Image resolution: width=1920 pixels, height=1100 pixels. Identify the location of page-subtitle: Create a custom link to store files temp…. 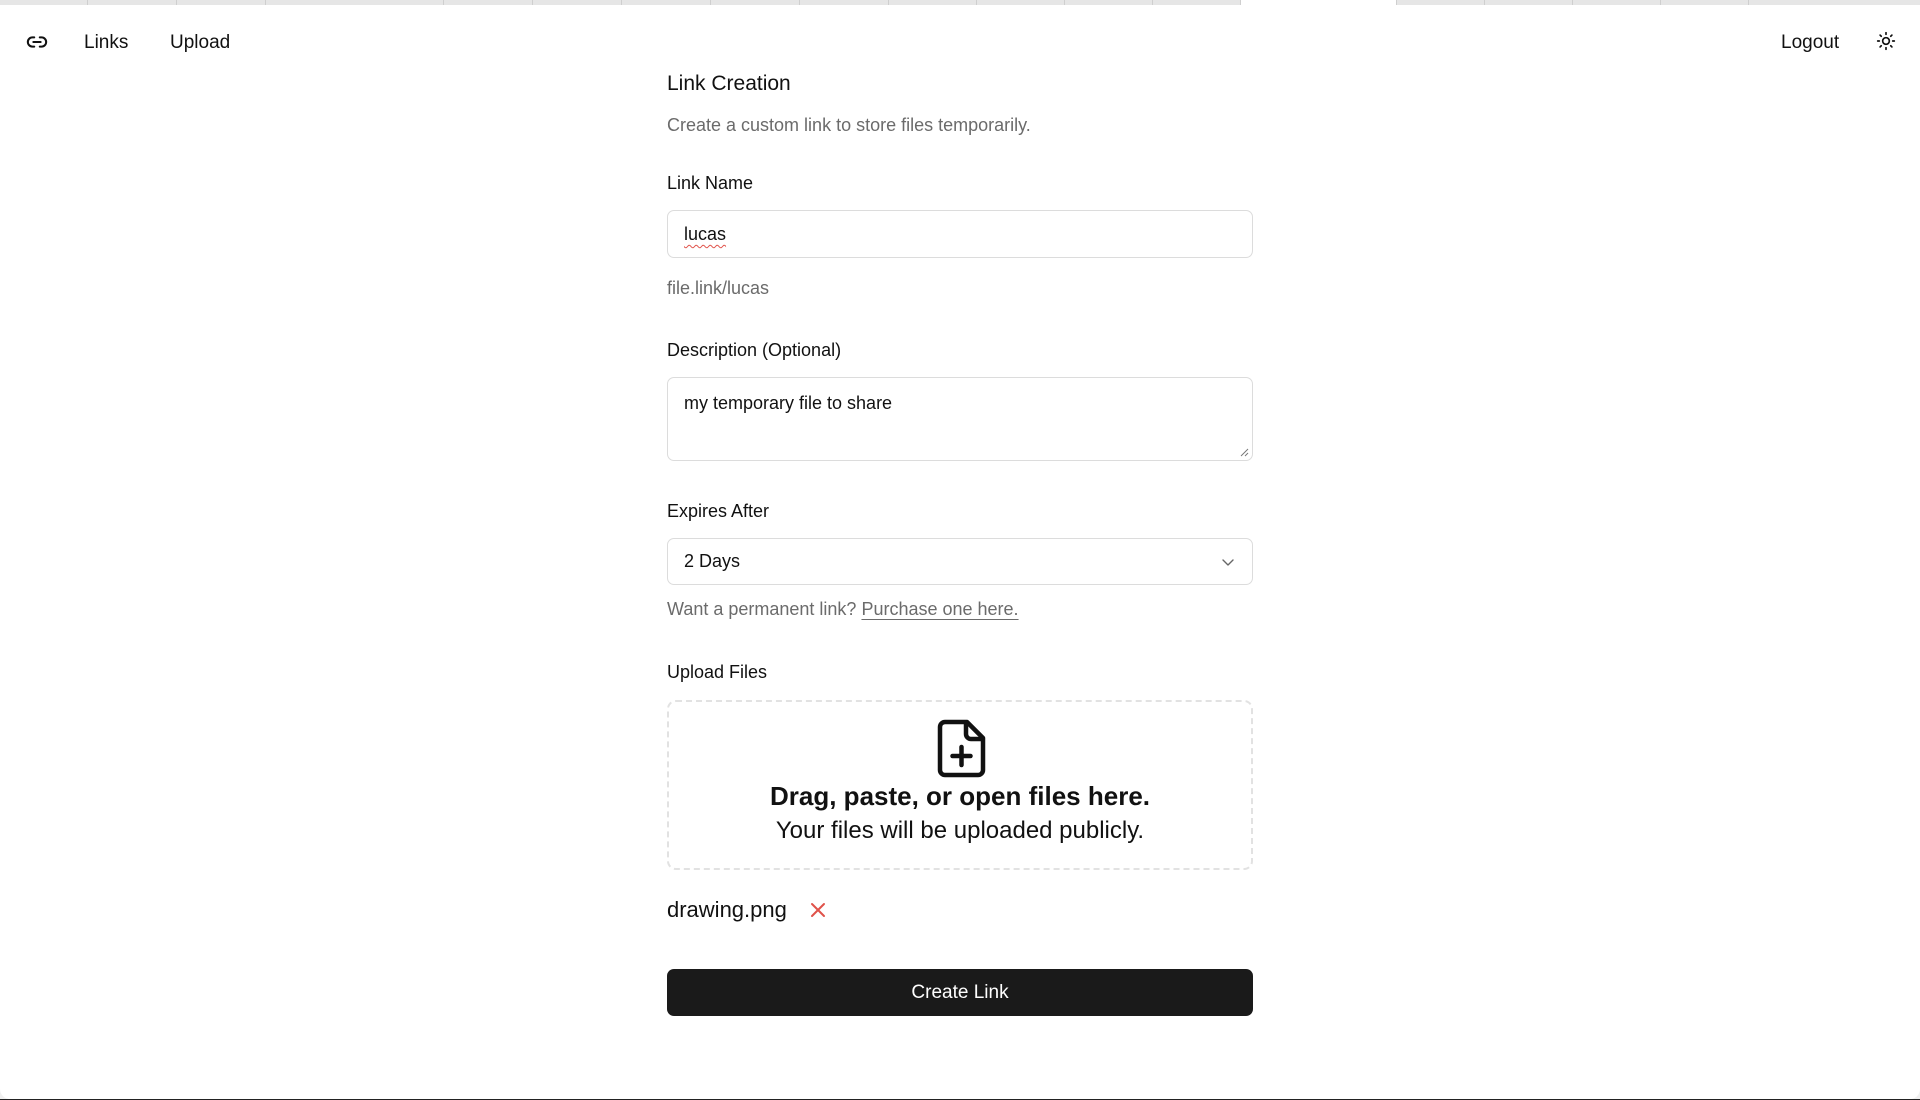
(849, 125).